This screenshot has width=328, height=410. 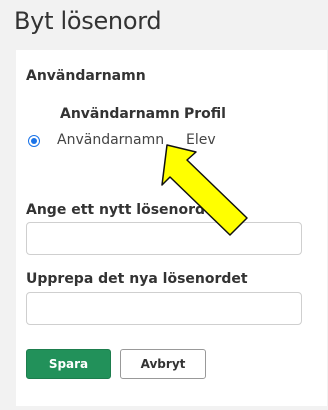 What do you see at coordinates (116, 210) in the screenshot?
I see `new-password-label: Ange ett nytt lösenord` at bounding box center [116, 210].